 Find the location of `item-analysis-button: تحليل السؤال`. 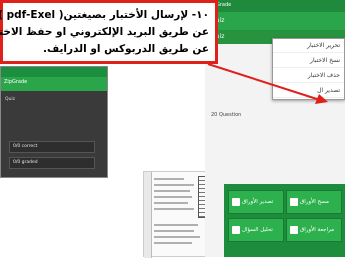

item-analysis-button: تحليل السؤال is located at coordinates (256, 230).